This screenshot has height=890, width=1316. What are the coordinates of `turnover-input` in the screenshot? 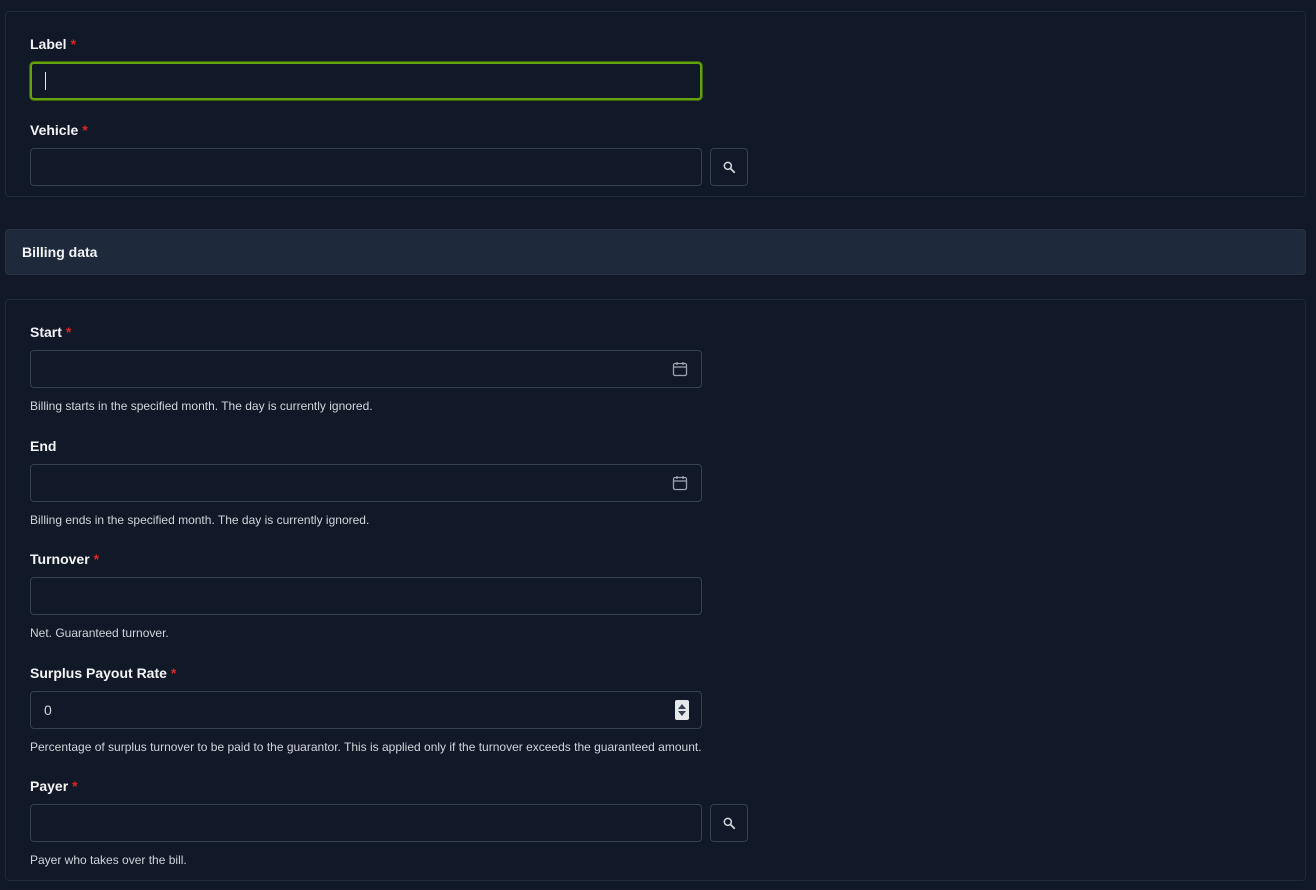 It's located at (366, 596).